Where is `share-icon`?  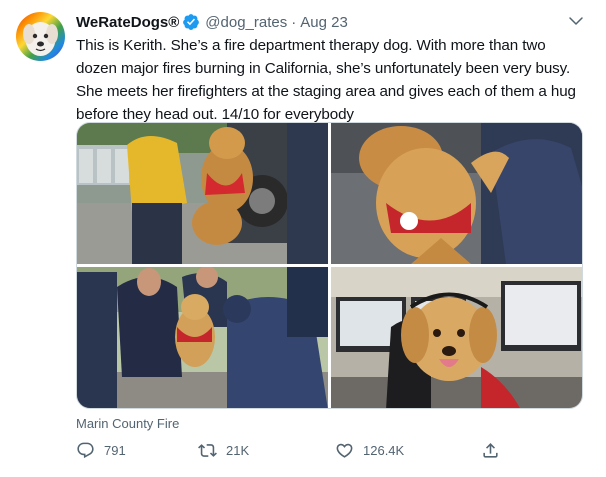
share-icon is located at coordinates (490, 450).